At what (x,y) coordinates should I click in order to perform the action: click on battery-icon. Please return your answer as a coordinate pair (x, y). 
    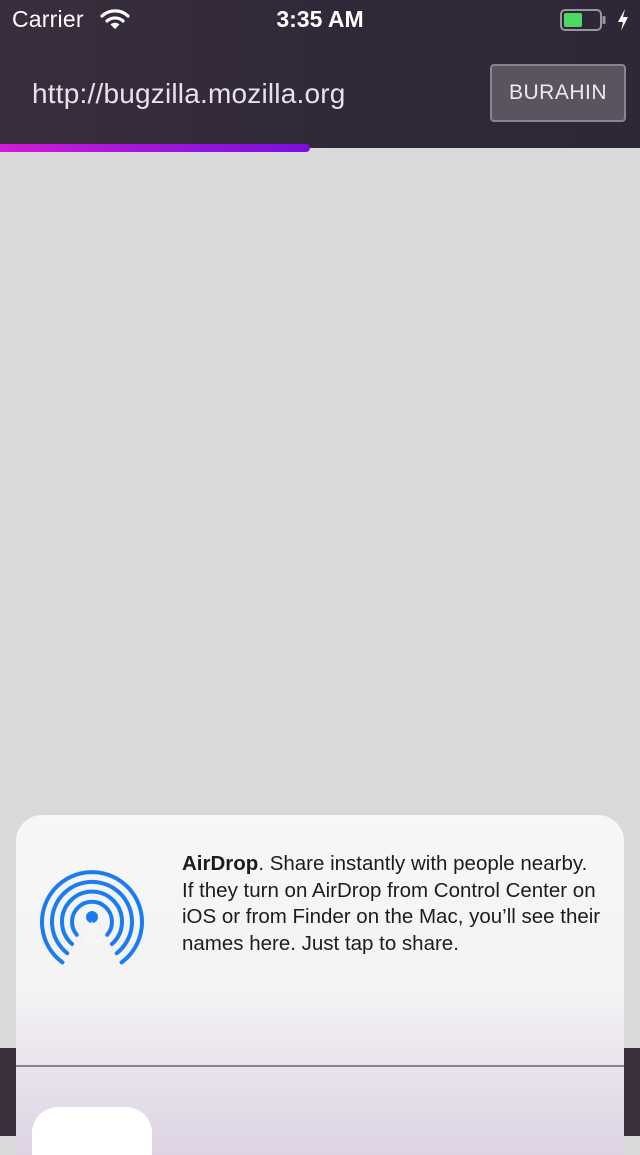
    Looking at the image, I should click on (583, 20).